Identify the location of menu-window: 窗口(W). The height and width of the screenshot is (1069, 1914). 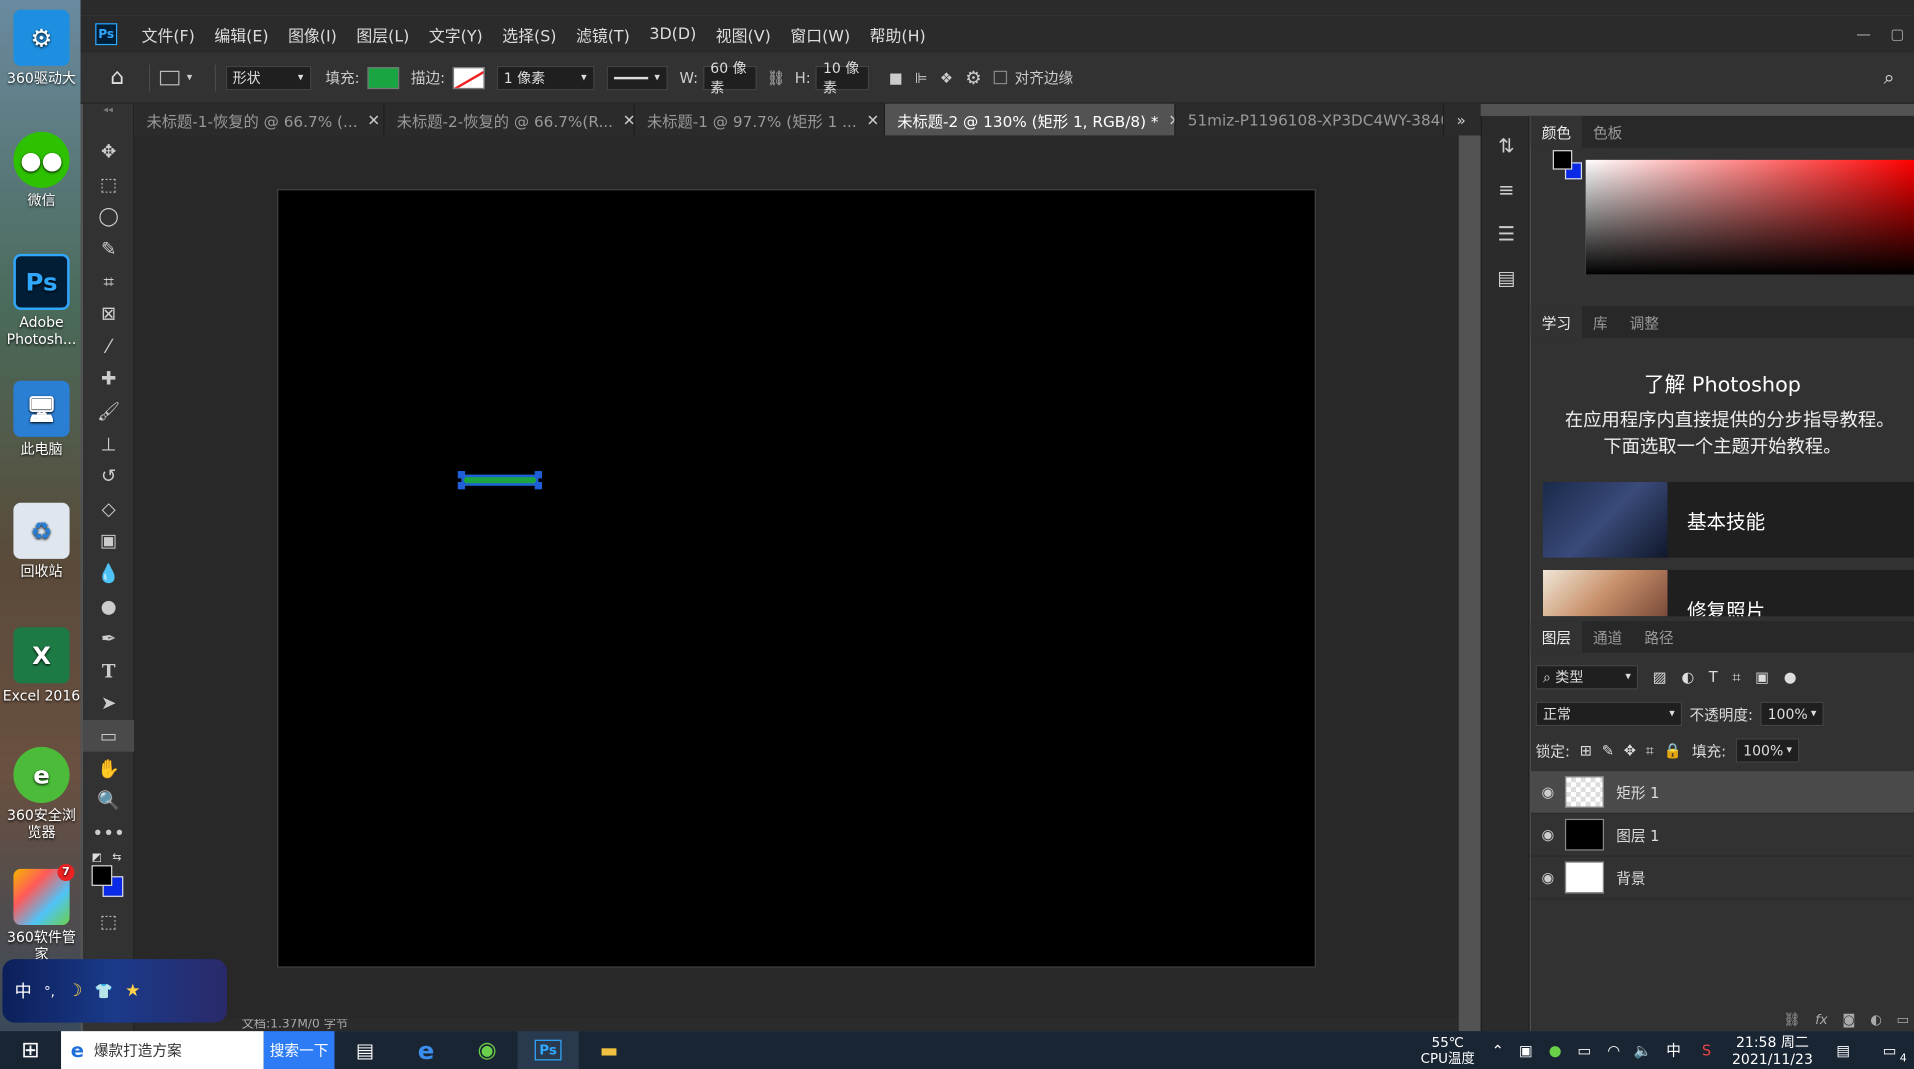
(820, 34).